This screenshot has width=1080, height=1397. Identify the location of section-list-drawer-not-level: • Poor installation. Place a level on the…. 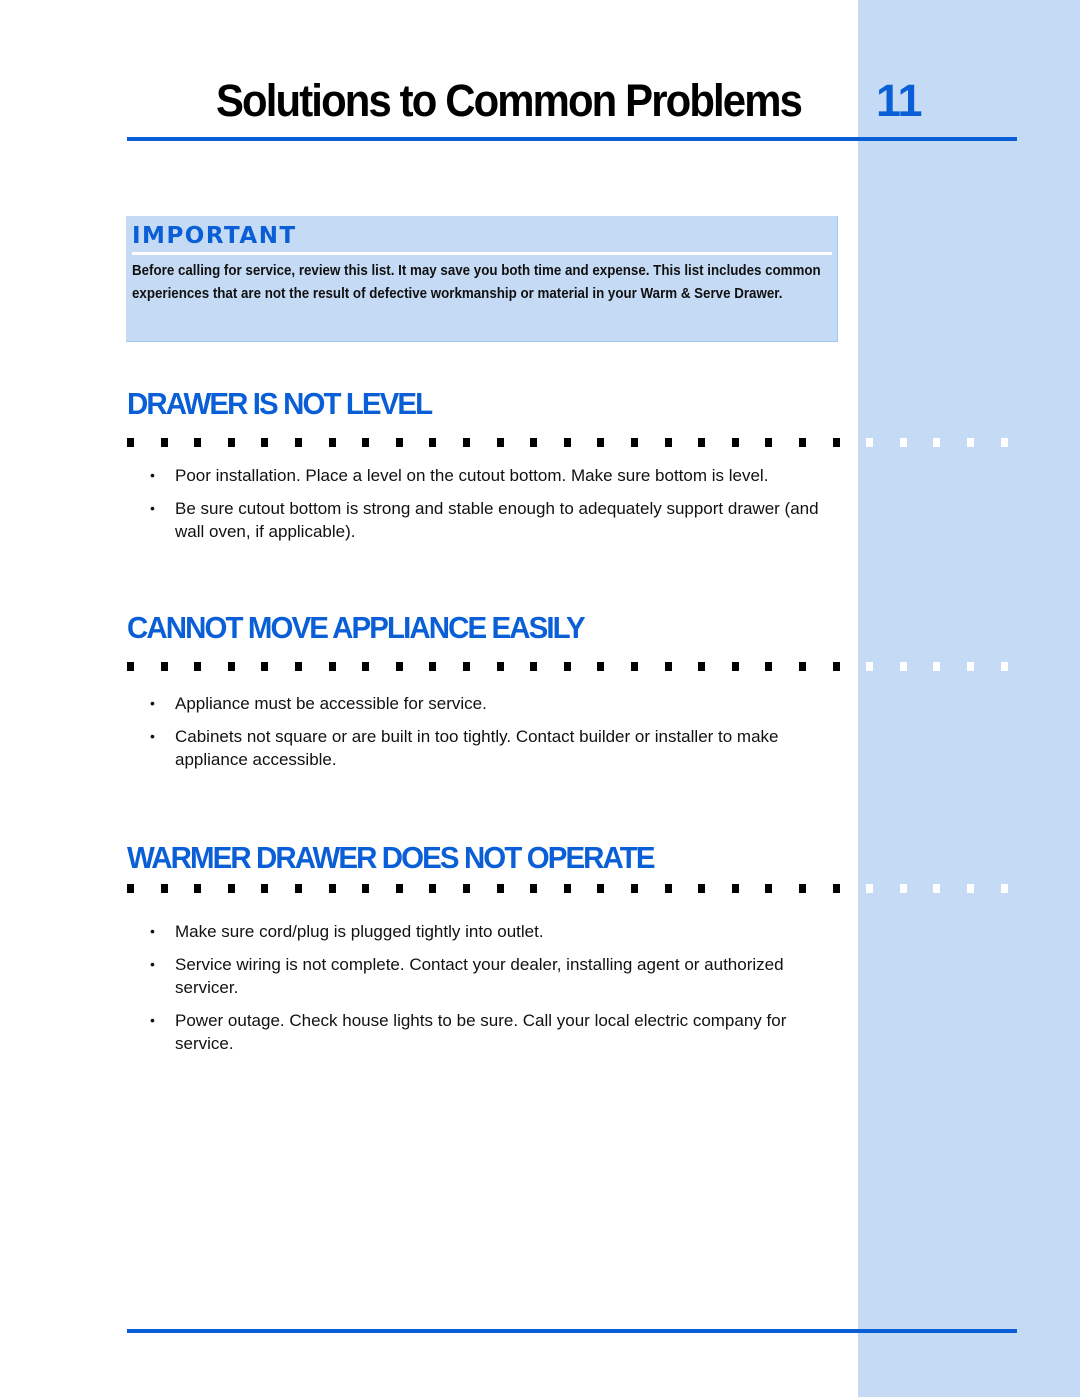
(490, 508).